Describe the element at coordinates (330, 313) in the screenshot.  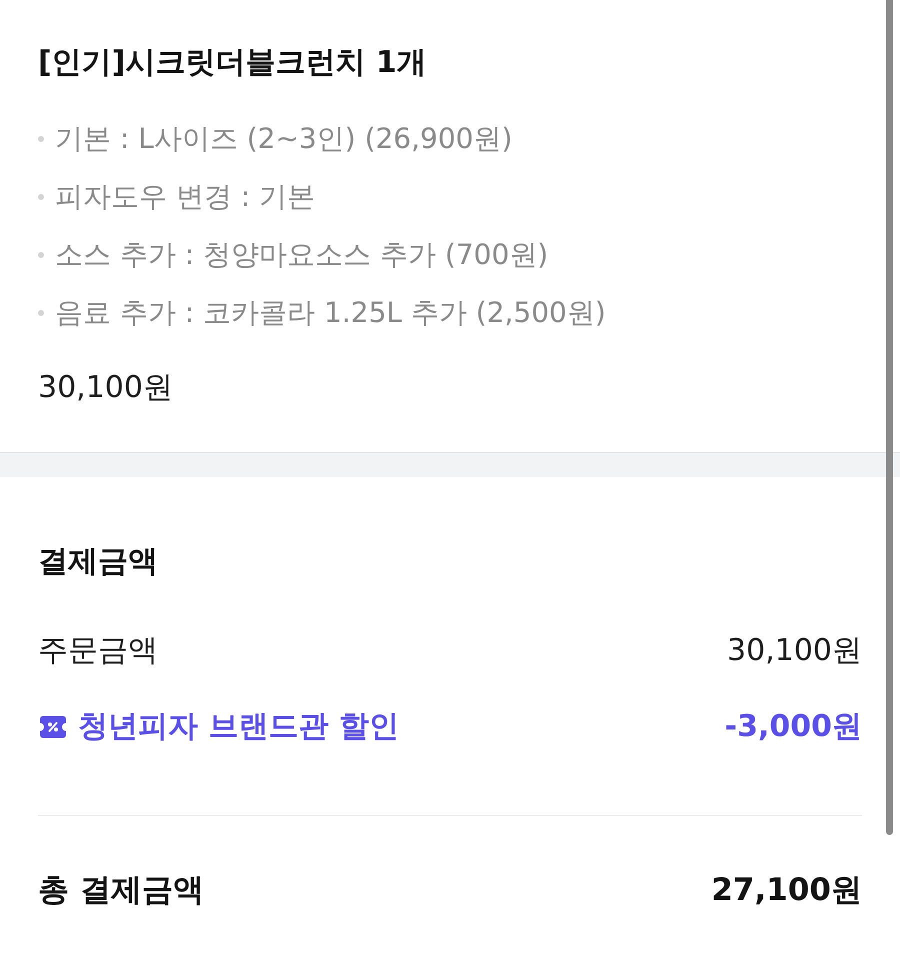
I see `option-text: 음료 추가 : 코카콜라 1.25L 추가 (2,500원)` at that location.